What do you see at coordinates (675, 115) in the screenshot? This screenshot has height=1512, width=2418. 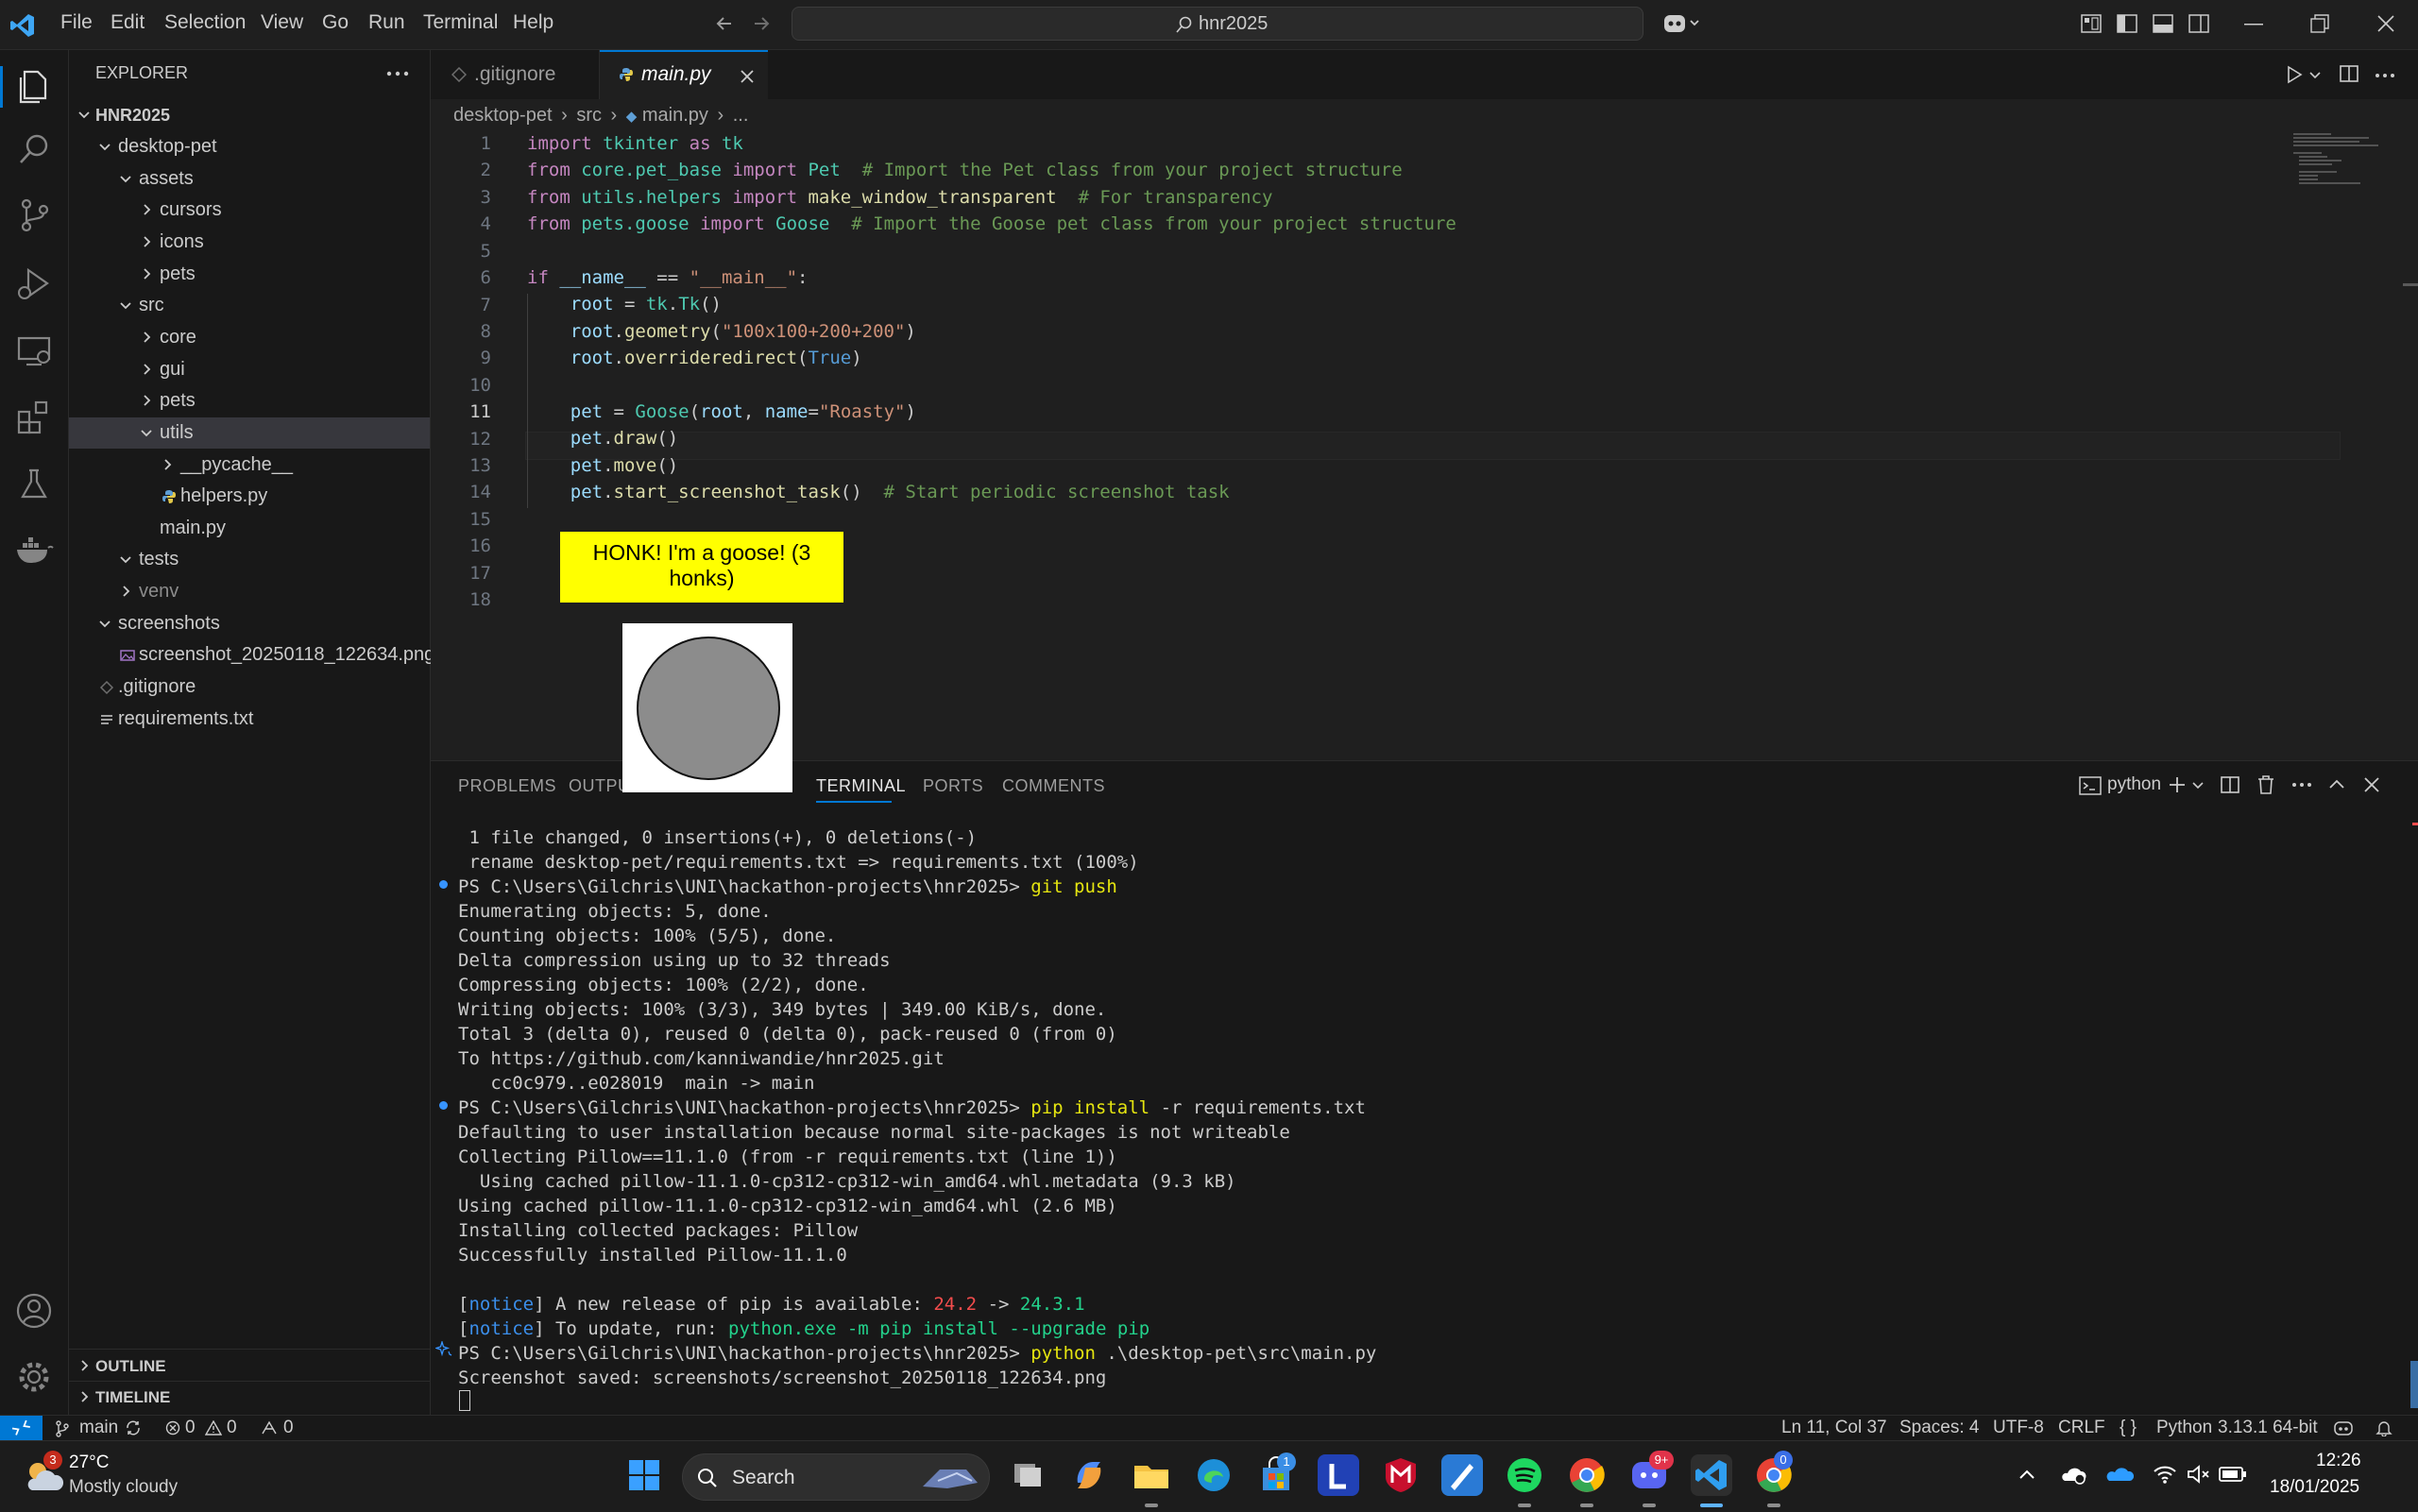 I see `breadcrumb-item: main.py` at bounding box center [675, 115].